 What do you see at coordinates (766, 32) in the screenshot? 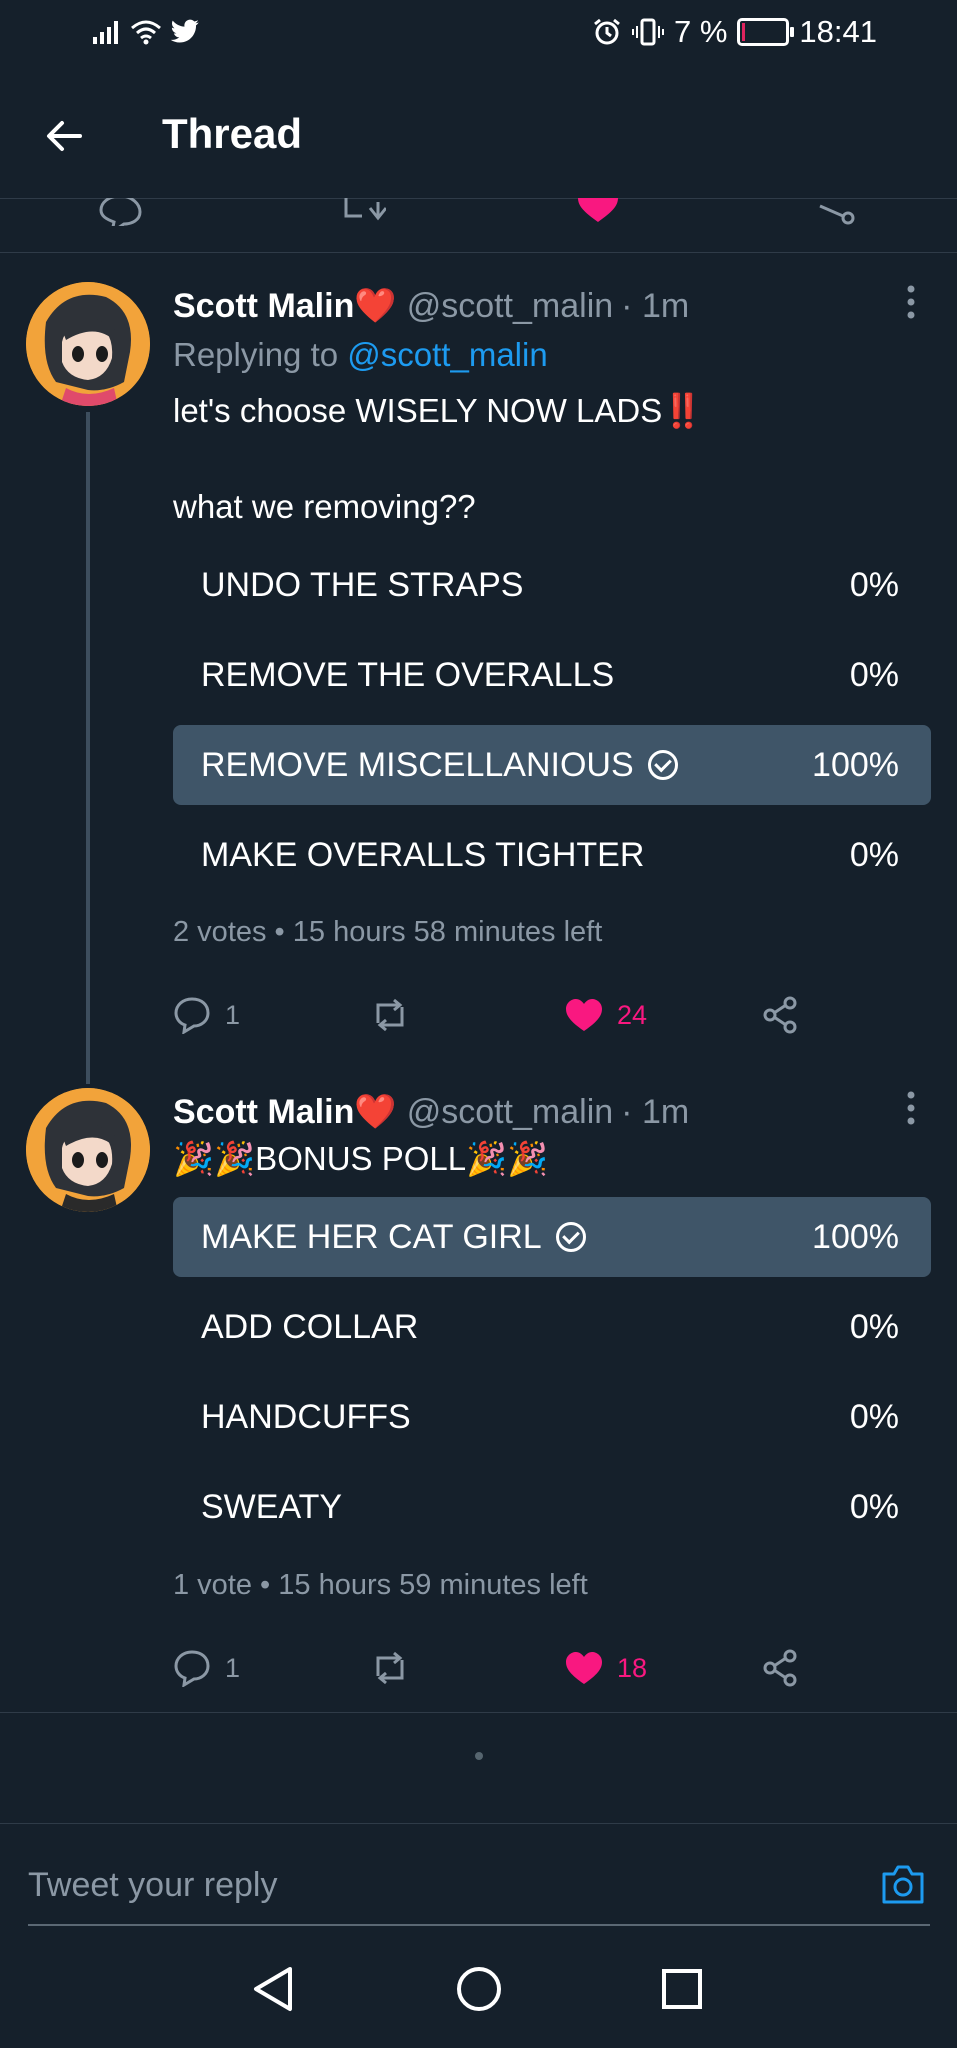
I see `battery-icon` at bounding box center [766, 32].